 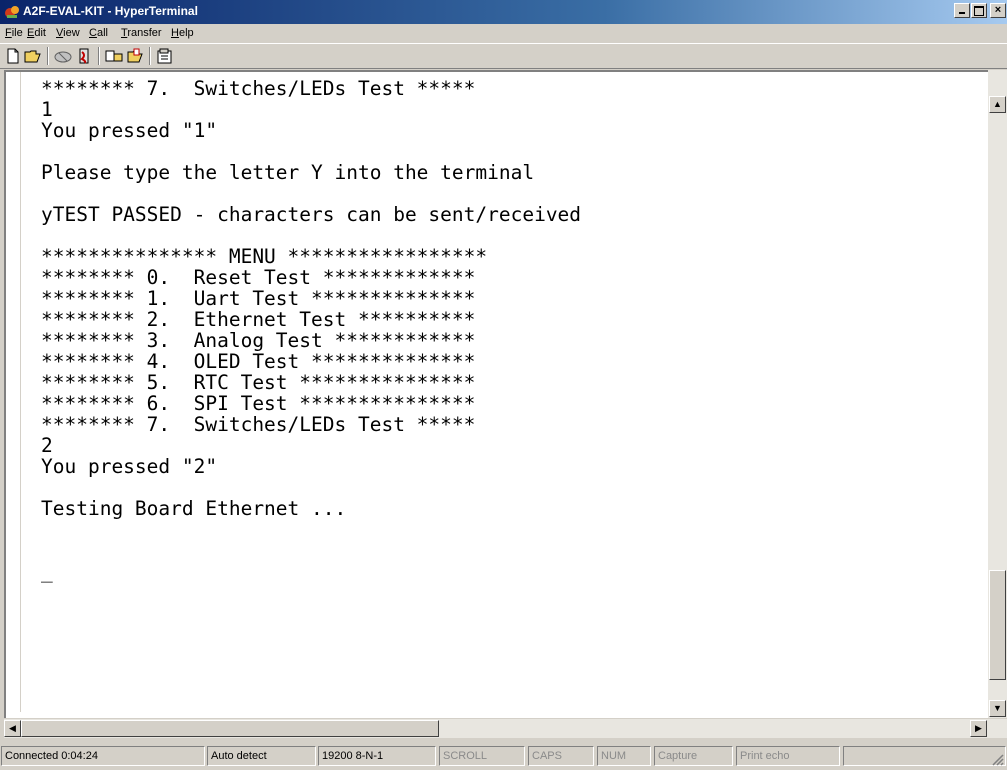 I want to click on maximize-button, so click(x=979, y=10).